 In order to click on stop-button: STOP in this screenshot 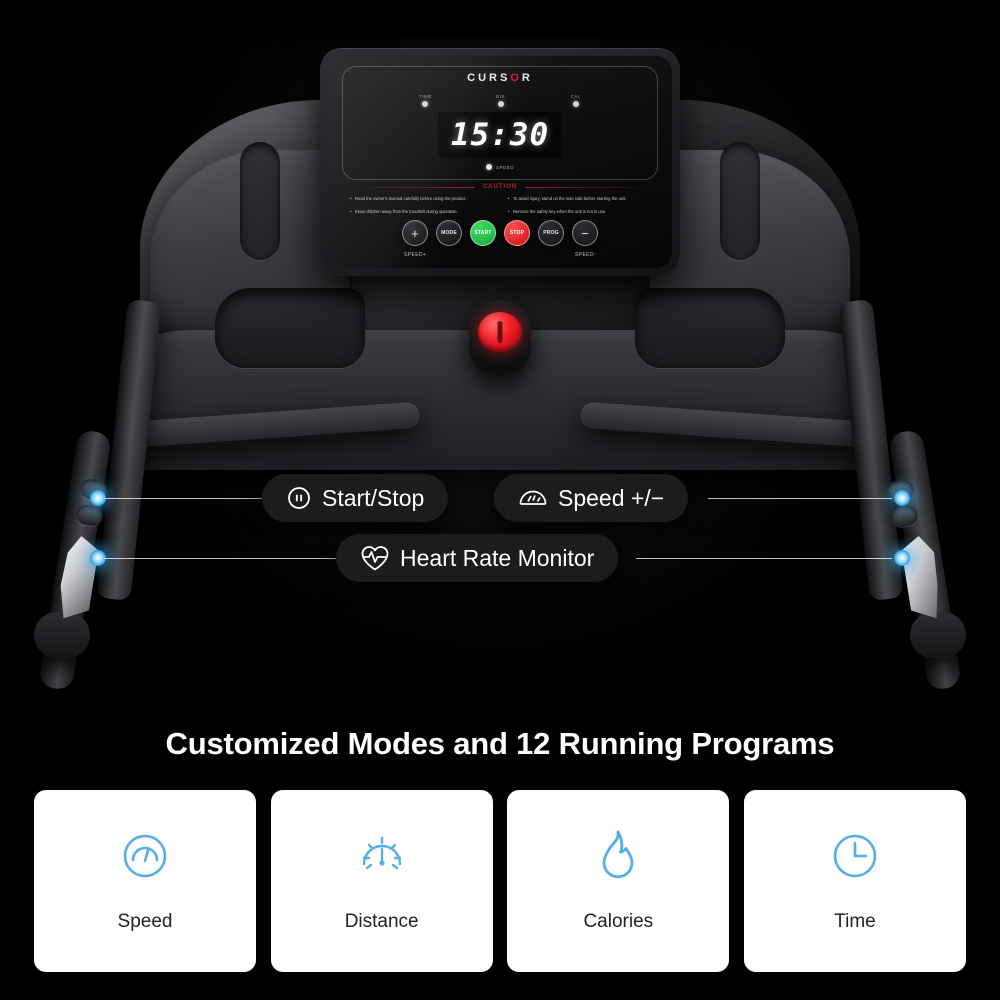, I will do `click(517, 233)`.